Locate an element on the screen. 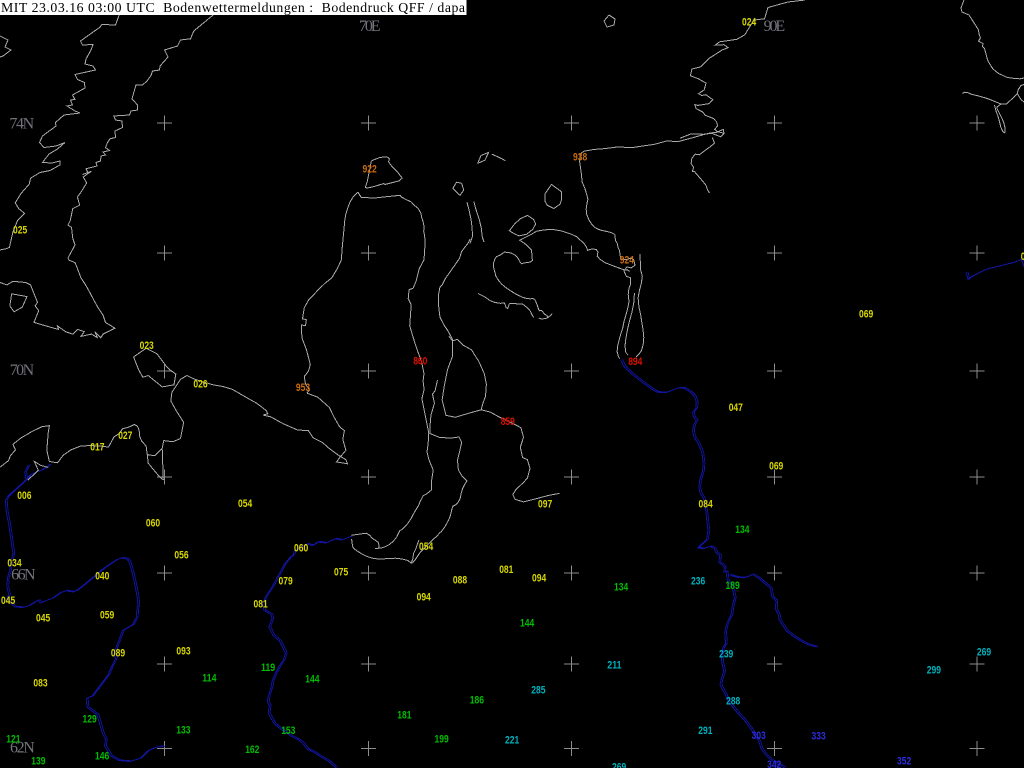 The image size is (1024, 768). svg-text: 040 is located at coordinates (102, 577).